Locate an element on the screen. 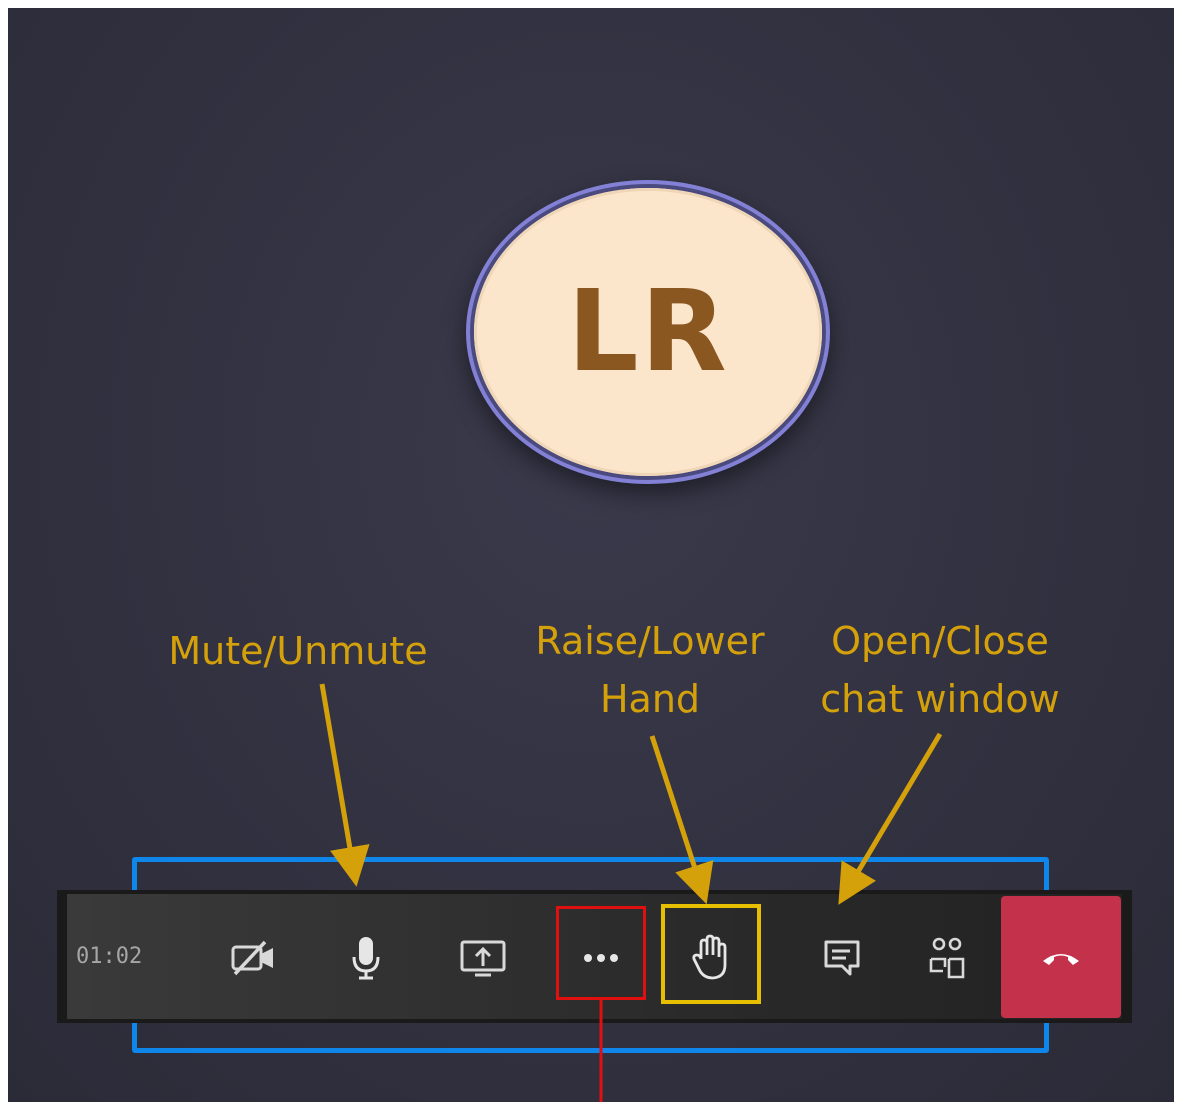 The height and width of the screenshot is (1102, 1182). chat-arrow is located at coordinates (890, 818).